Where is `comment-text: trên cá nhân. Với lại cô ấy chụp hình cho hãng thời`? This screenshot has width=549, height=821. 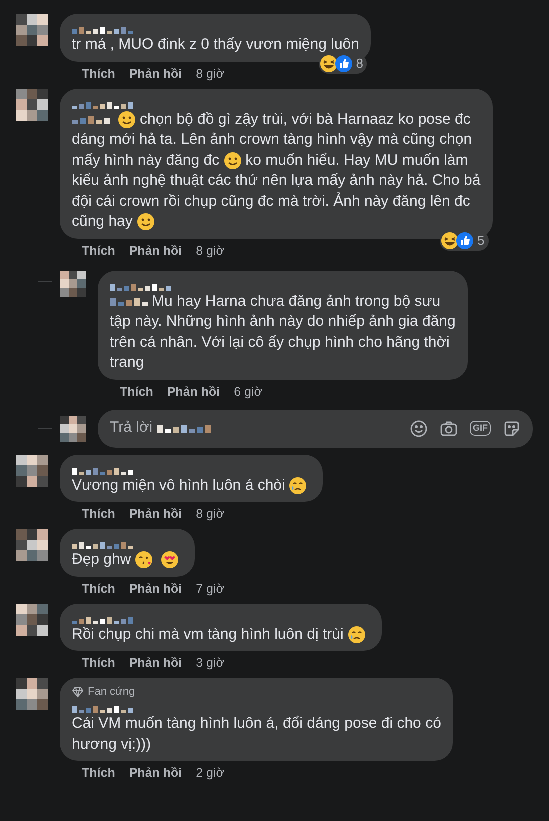 comment-text: trên cá nhân. Với lại cô ấy chụp hình cho hãng thời is located at coordinates (280, 342).